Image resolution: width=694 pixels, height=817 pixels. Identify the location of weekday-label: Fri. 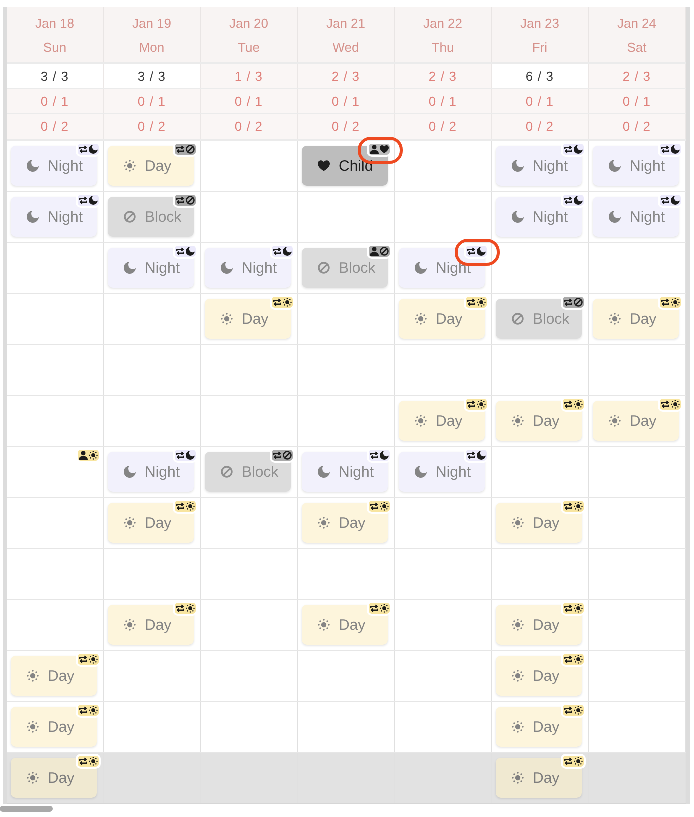
(540, 47).